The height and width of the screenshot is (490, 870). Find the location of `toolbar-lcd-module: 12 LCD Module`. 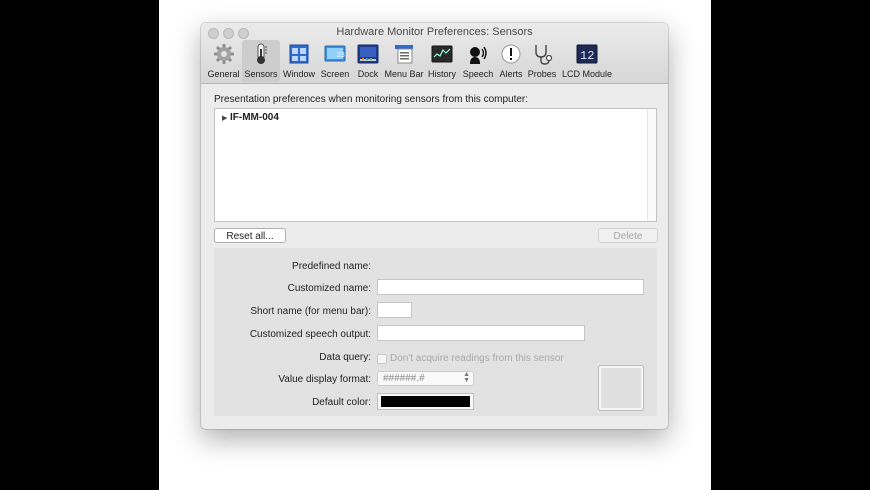

toolbar-lcd-module: 12 LCD Module is located at coordinates (587, 61).